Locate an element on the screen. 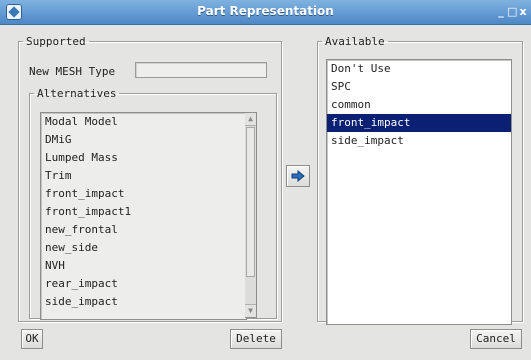 This screenshot has height=360, width=531. minimize-button: _ is located at coordinates (501, 11).